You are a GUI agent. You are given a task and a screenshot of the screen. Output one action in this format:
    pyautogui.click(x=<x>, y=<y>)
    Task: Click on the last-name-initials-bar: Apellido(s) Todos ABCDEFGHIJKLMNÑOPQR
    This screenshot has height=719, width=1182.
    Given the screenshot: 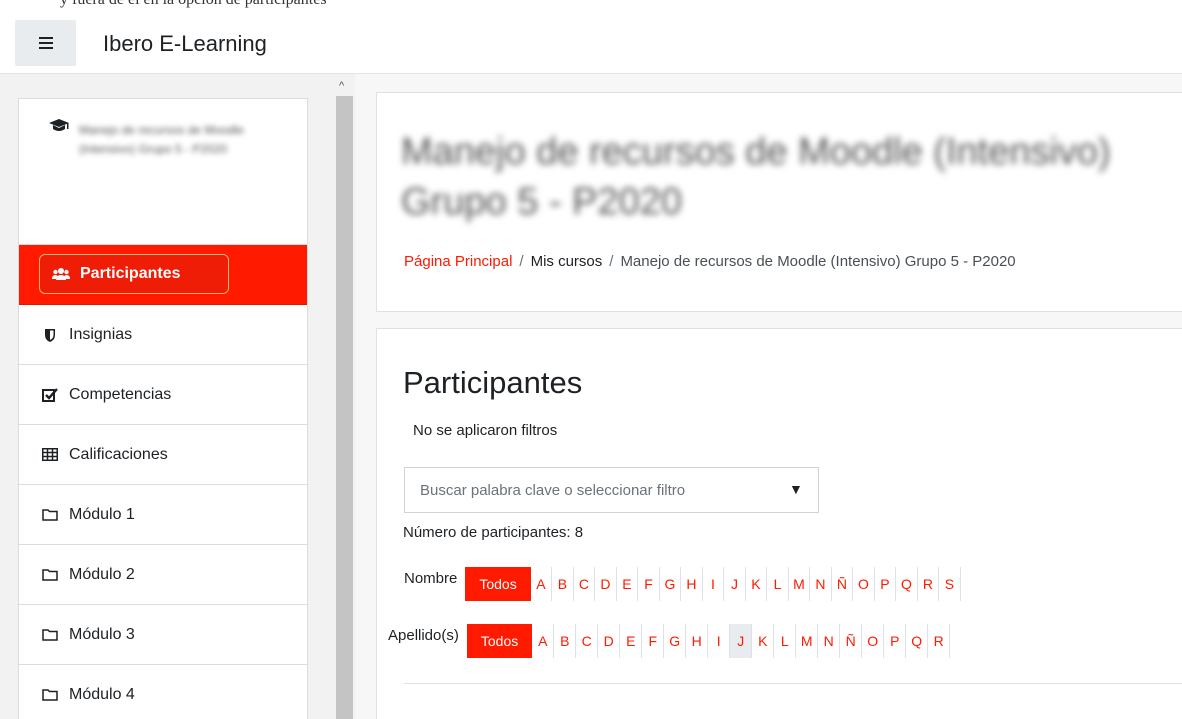 What is the action you would take?
    pyautogui.click(x=669, y=641)
    